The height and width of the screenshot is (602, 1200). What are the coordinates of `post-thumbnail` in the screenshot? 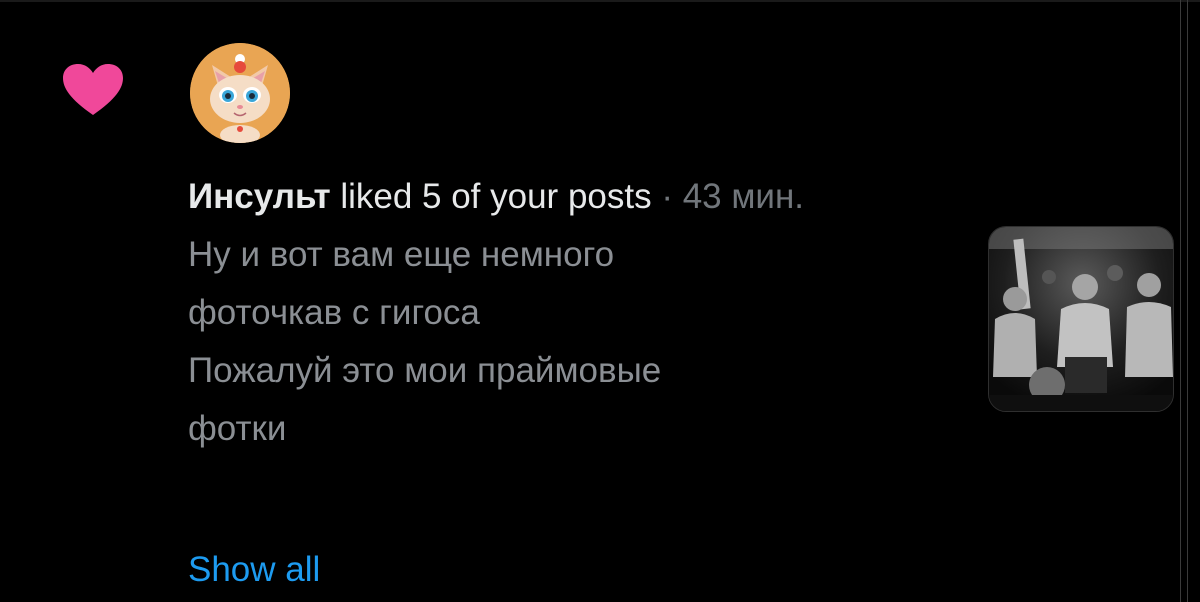 It's located at (1081, 319).